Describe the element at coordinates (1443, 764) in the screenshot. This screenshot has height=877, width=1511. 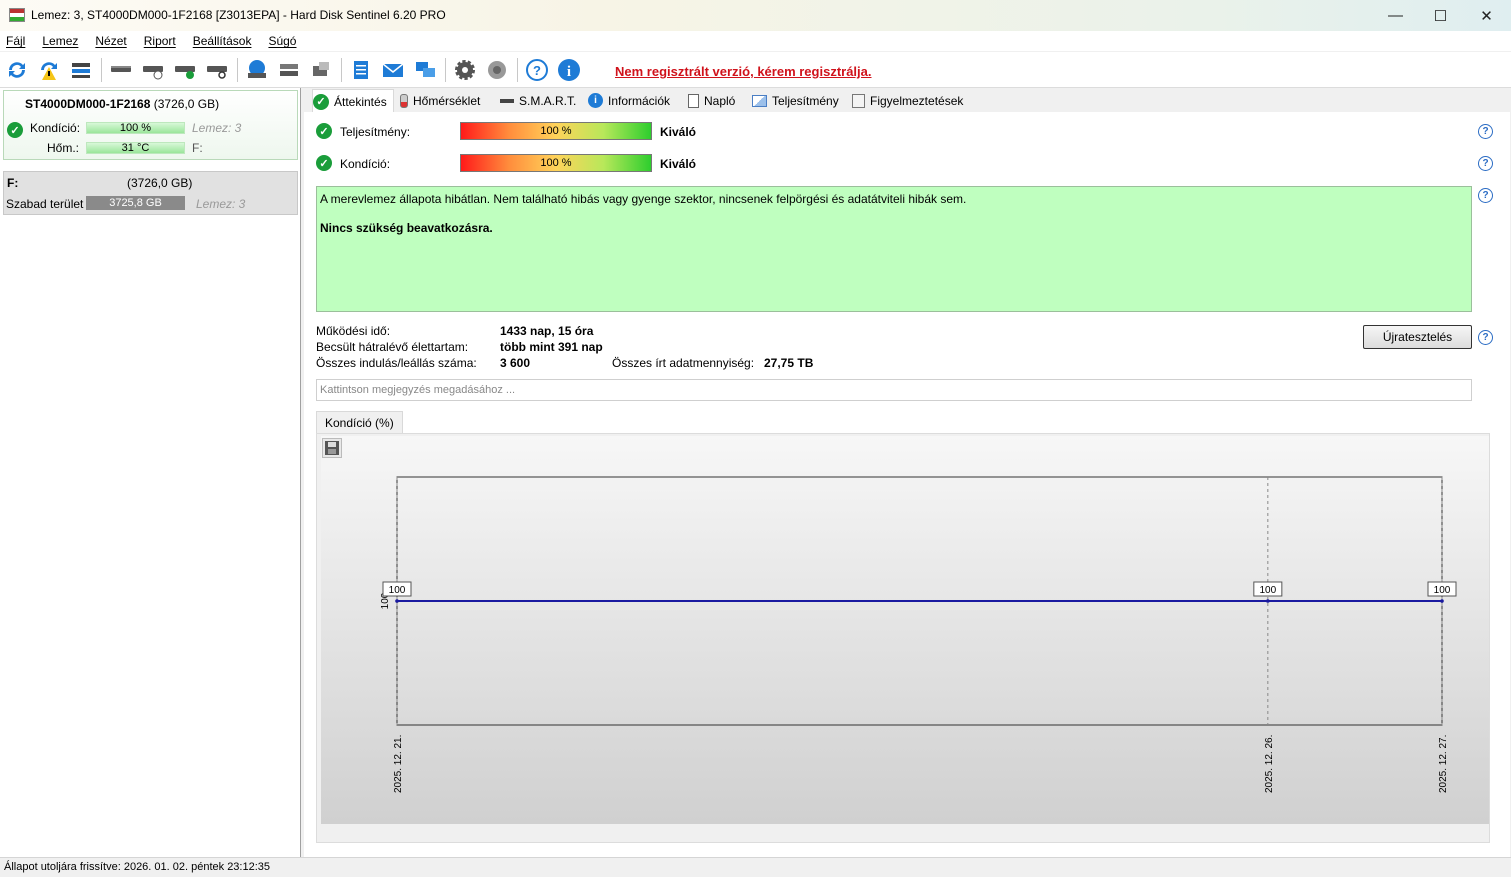
I see `x-tick-label: 2025. 12. 27.` at that location.